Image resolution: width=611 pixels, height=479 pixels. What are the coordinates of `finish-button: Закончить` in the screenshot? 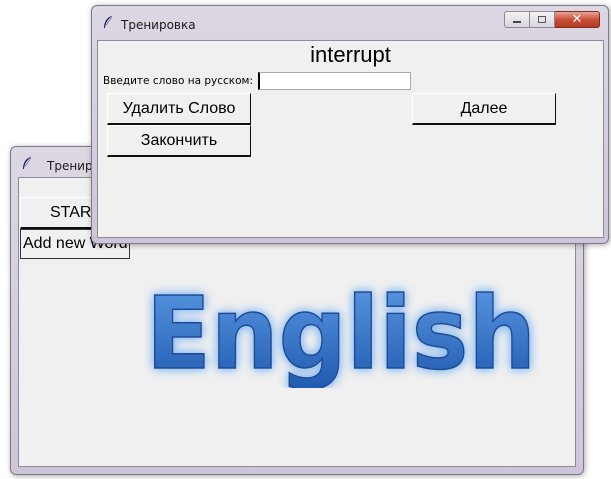 It's located at (179, 141).